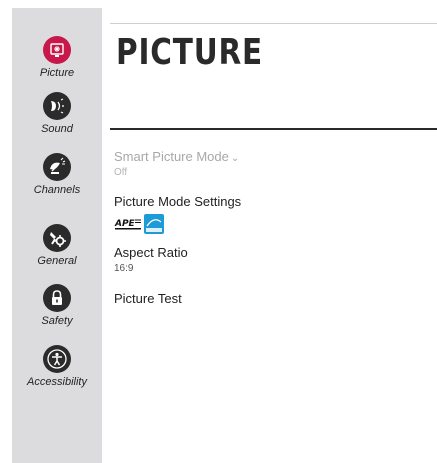 The width and height of the screenshot is (437, 463). Describe the element at coordinates (125, 224) in the screenshot. I see `svg-text: APE` at that location.